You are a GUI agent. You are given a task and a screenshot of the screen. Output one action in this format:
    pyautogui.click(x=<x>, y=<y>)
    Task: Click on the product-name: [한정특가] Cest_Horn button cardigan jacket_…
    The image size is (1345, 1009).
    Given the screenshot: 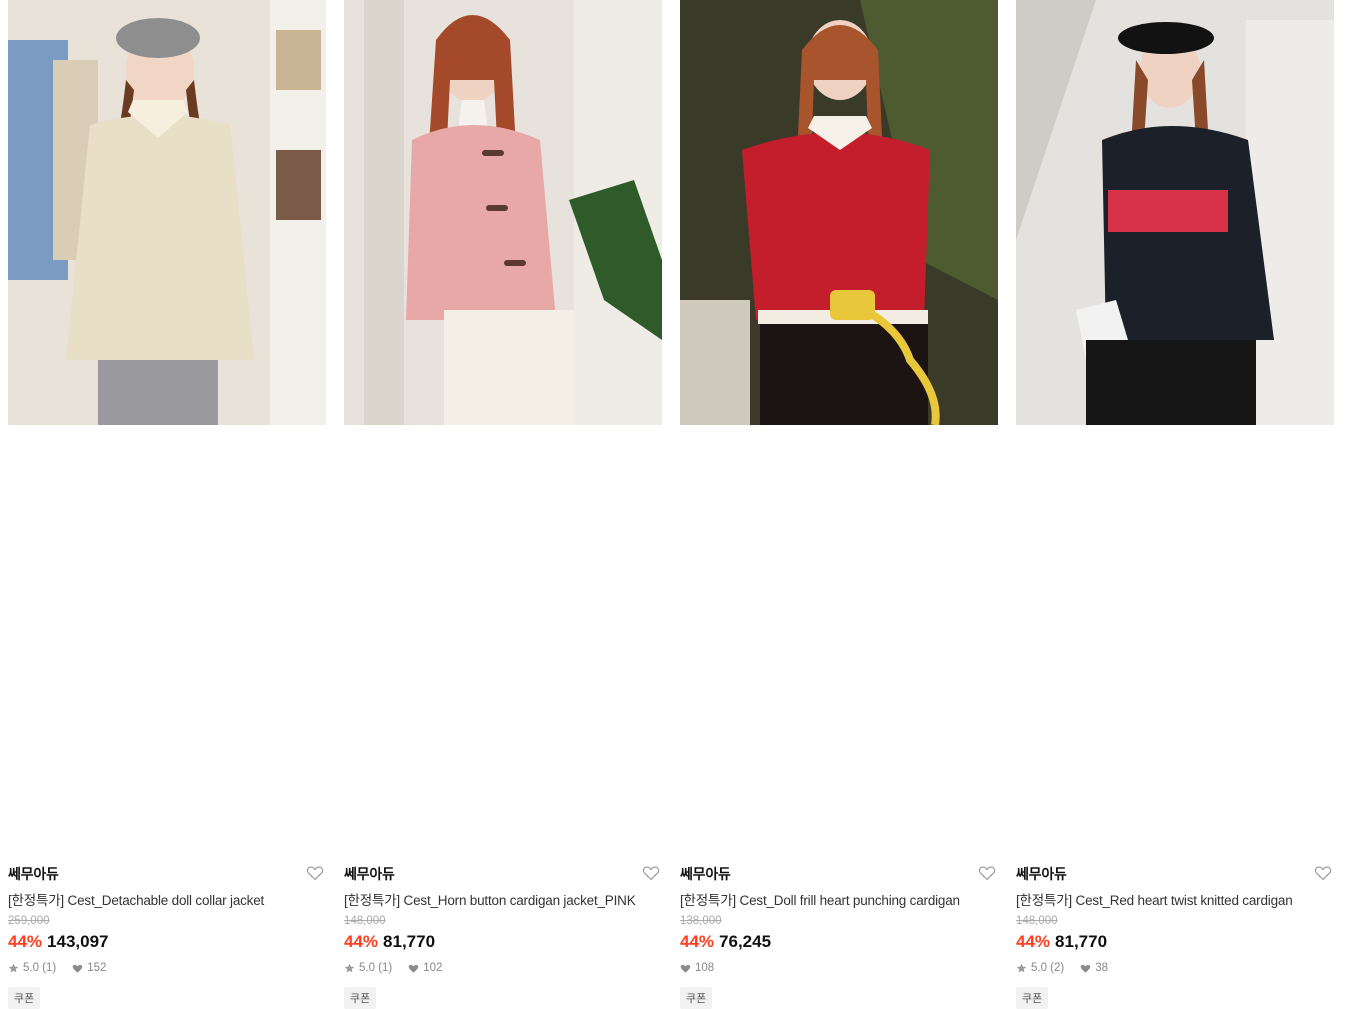 What is the action you would take?
    pyautogui.click(x=490, y=899)
    